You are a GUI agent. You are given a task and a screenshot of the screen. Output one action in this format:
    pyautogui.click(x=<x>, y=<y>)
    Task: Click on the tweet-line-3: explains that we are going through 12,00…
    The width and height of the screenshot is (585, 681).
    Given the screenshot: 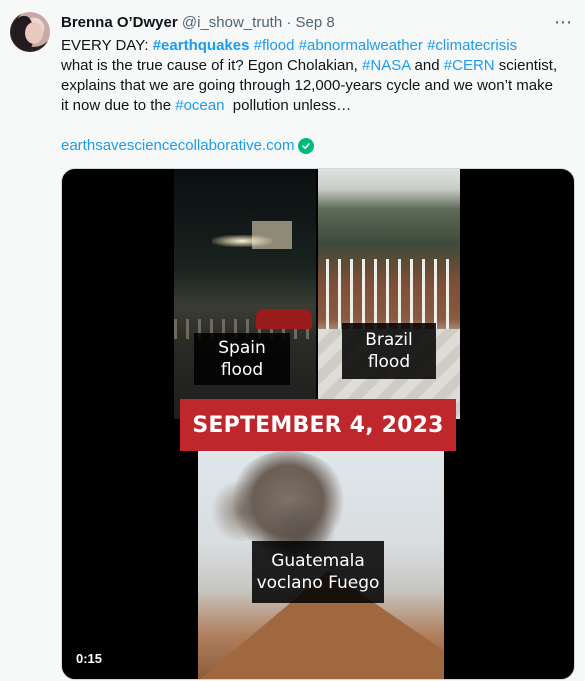 What is the action you would take?
    pyautogui.click(x=307, y=85)
    